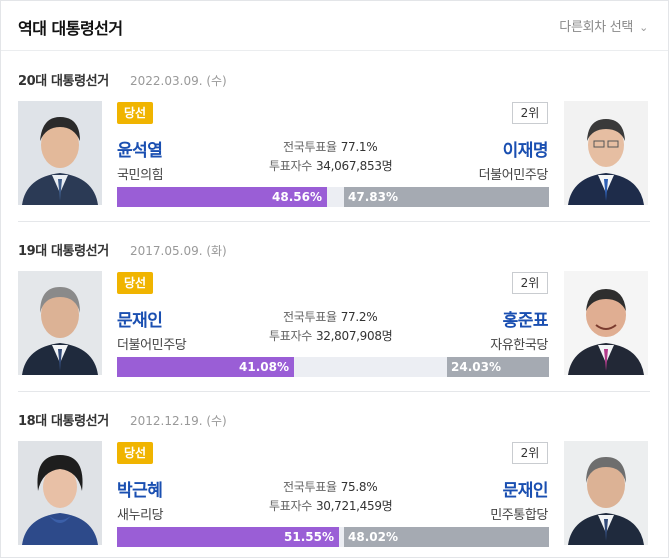  What do you see at coordinates (140, 318) in the screenshot?
I see `winner-name: 문재인` at bounding box center [140, 318].